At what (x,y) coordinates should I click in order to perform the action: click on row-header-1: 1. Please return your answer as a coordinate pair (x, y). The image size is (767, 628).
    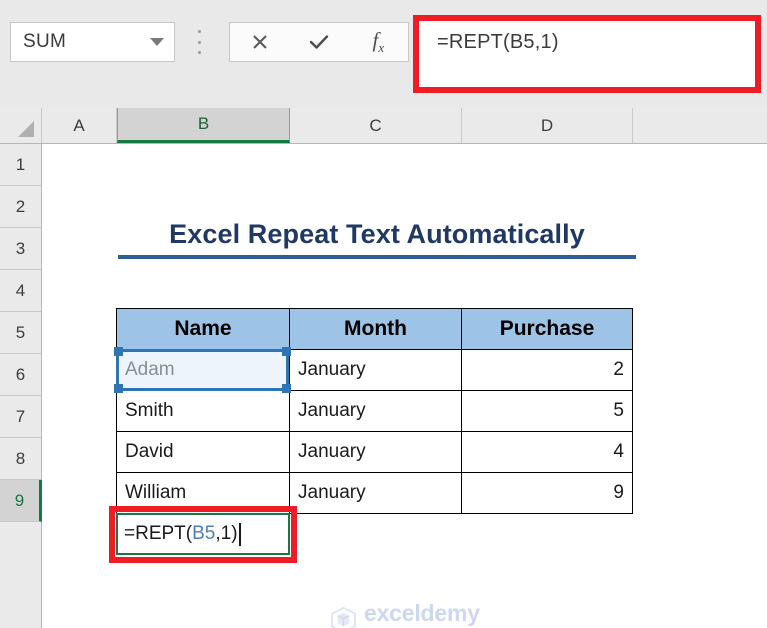
    Looking at the image, I should click on (20, 165).